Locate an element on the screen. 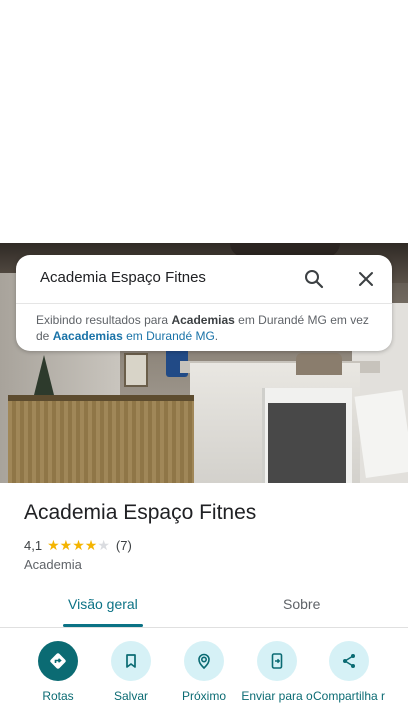  search-input: Academia Espaço Fitnes is located at coordinates (123, 277).